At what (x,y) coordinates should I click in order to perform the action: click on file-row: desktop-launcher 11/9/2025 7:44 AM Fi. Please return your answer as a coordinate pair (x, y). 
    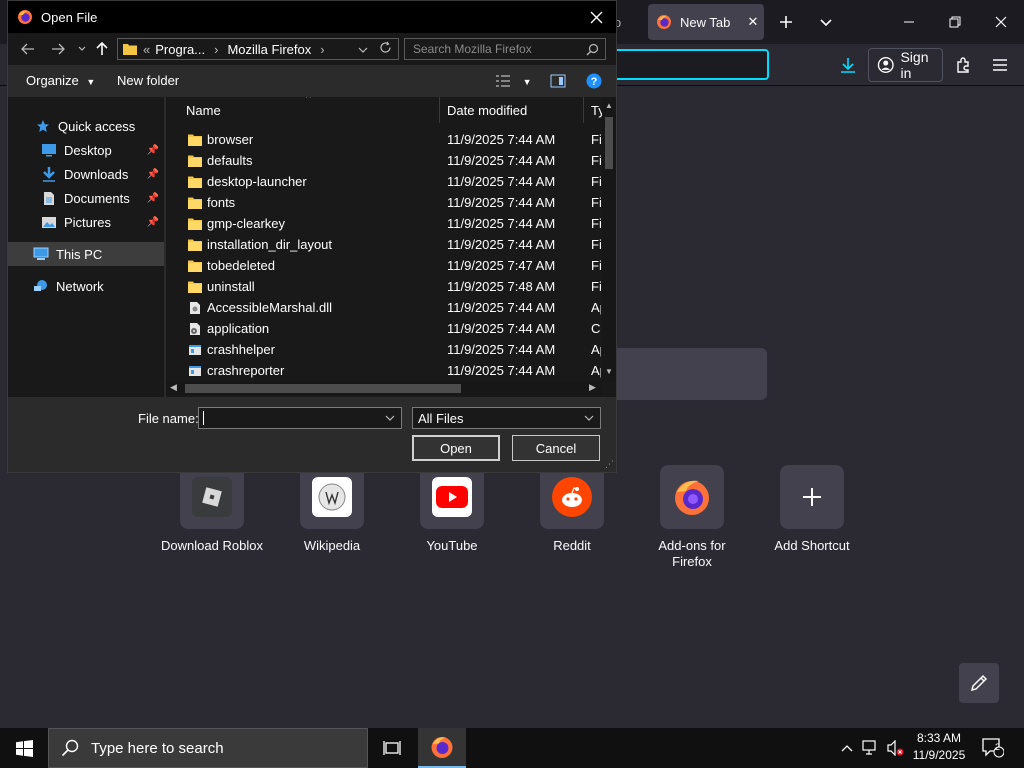
    Looking at the image, I should click on (383, 181).